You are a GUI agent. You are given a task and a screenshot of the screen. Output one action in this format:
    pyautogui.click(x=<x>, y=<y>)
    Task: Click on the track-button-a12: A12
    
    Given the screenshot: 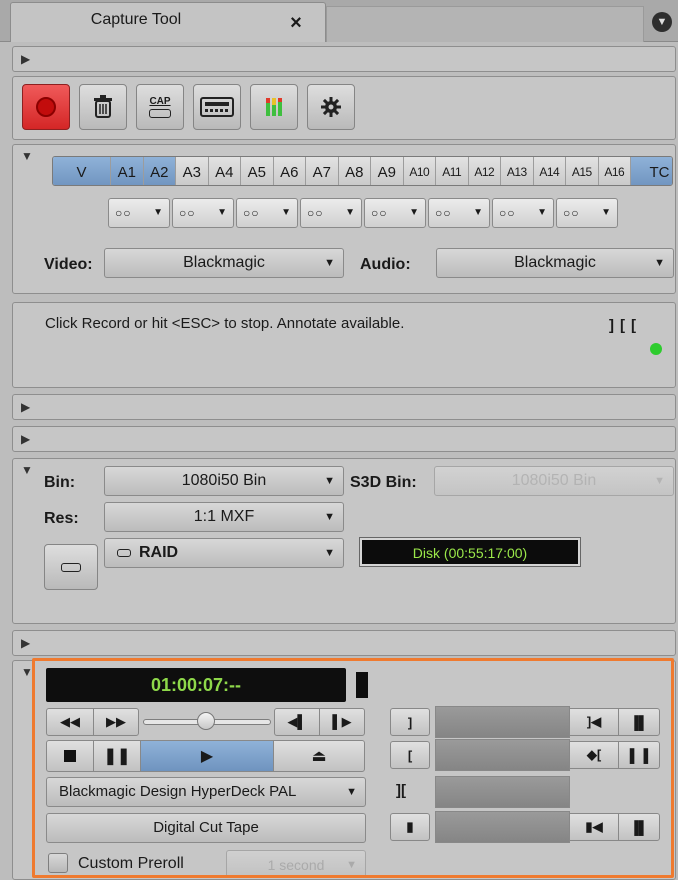 What is the action you would take?
    pyautogui.click(x=484, y=171)
    